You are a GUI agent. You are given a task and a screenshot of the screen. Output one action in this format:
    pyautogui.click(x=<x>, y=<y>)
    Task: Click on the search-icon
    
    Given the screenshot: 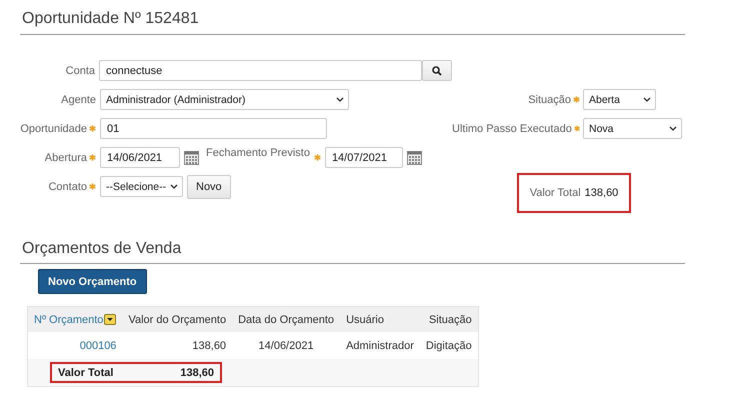 What is the action you would take?
    pyautogui.click(x=437, y=71)
    